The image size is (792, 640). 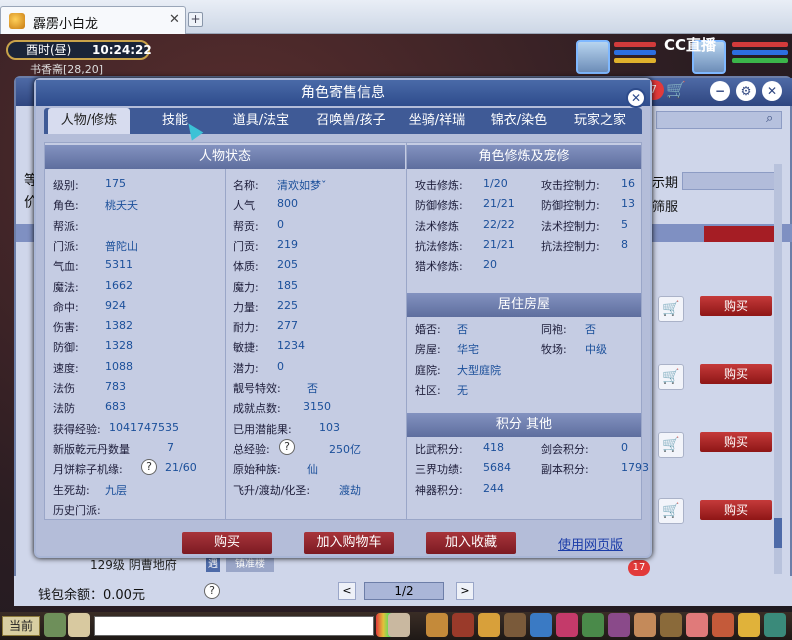 I want to click on house-label: 牧场:, so click(x=554, y=350).